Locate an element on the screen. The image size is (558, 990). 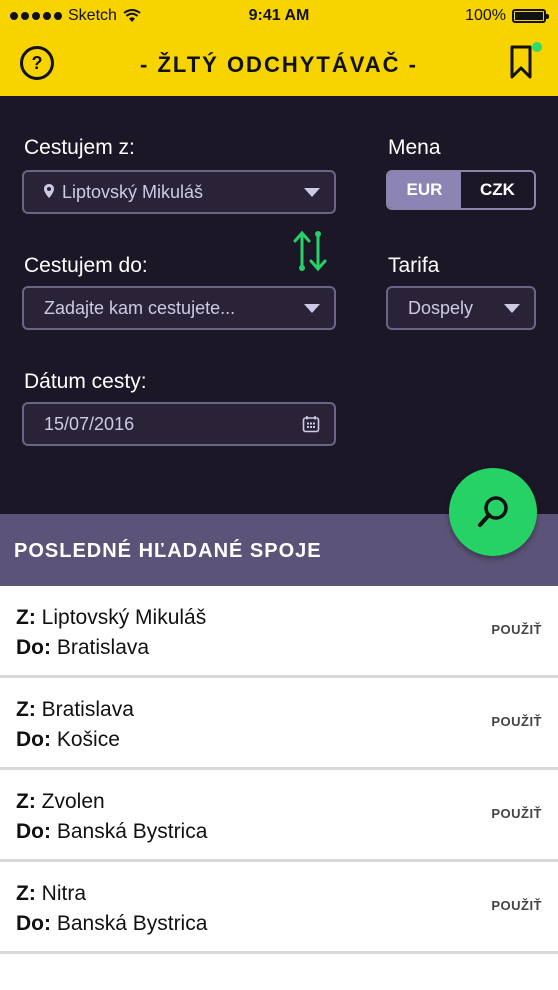
currency-toggle: EUR CZK is located at coordinates (461, 190).